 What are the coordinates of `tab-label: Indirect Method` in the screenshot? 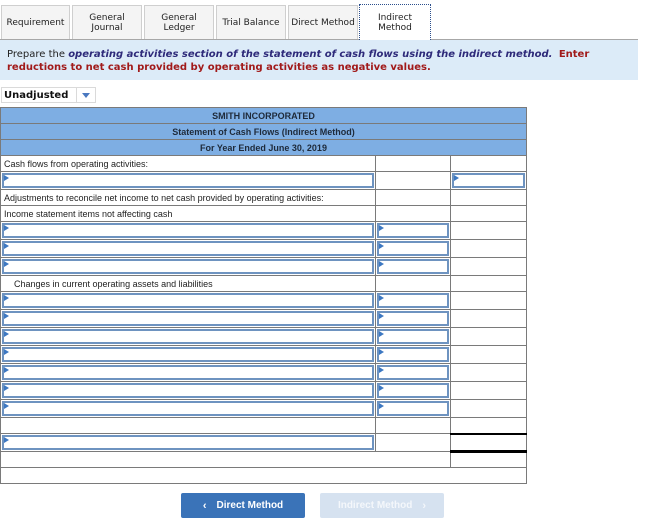 It's located at (395, 22).